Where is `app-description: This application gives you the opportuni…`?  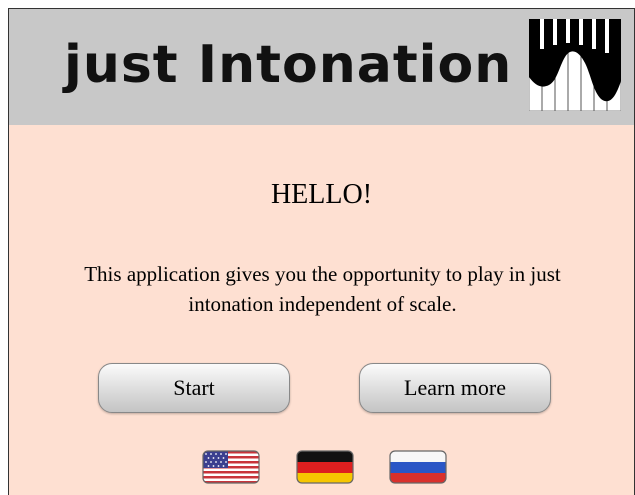
app-description: This application gives you the opportuni… is located at coordinates (322, 289).